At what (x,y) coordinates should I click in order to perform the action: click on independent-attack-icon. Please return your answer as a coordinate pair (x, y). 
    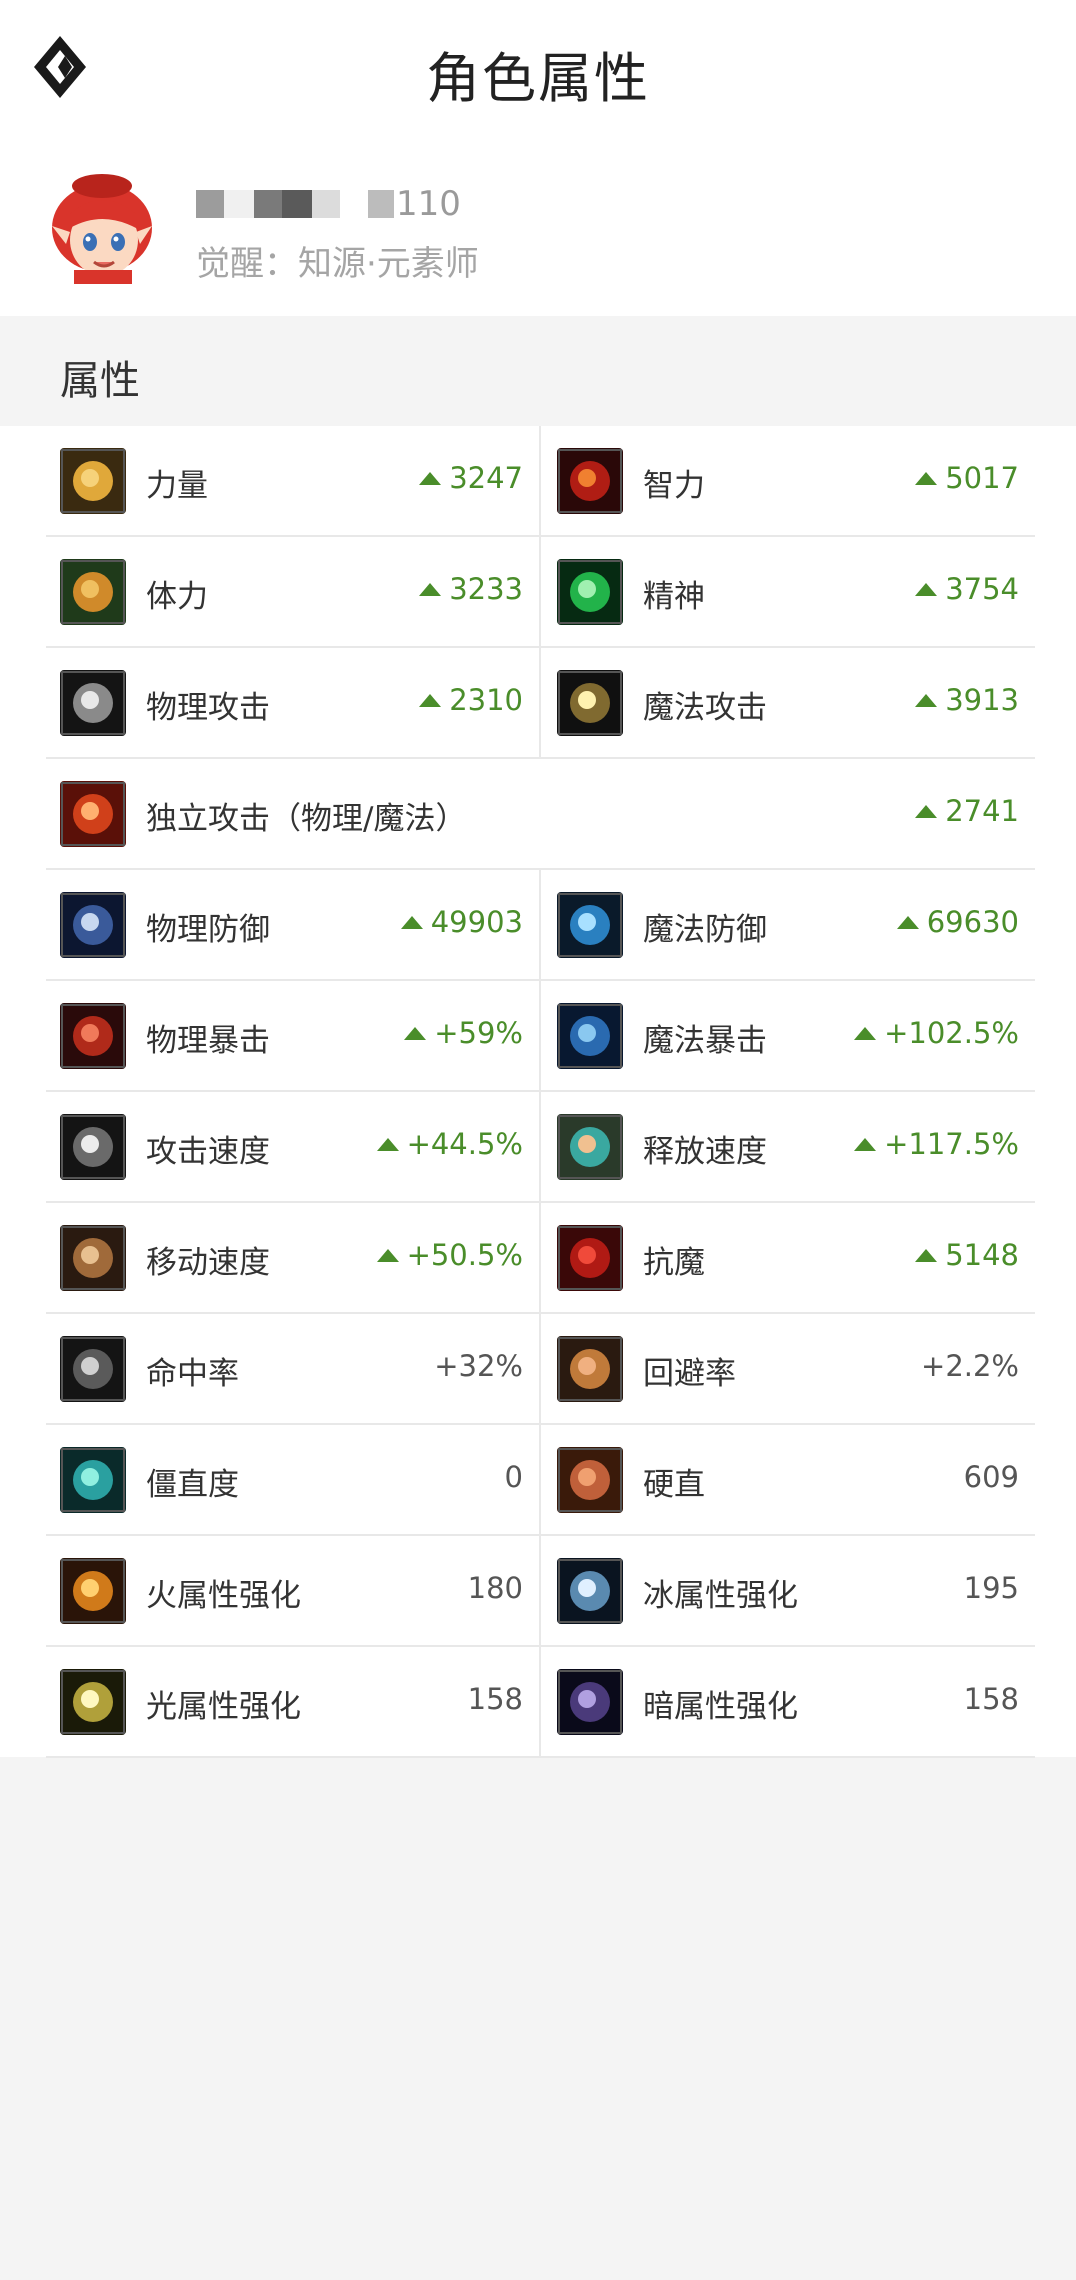
    Looking at the image, I should click on (93, 814).